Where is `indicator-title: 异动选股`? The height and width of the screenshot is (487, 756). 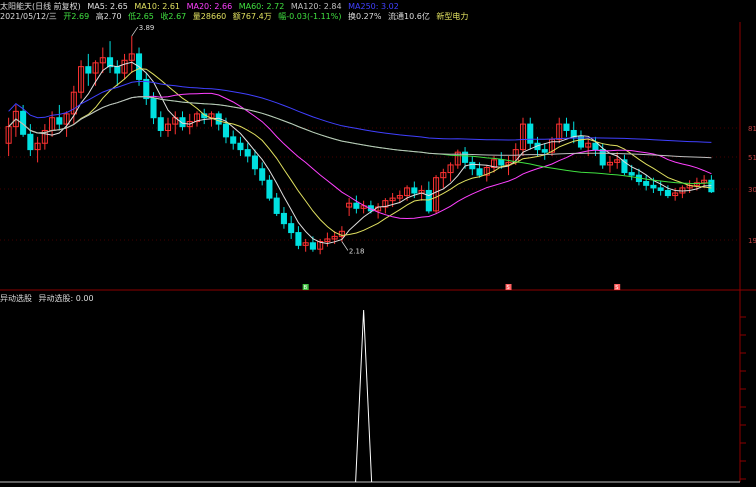
indicator-title: 异动选股 is located at coordinates (16, 298).